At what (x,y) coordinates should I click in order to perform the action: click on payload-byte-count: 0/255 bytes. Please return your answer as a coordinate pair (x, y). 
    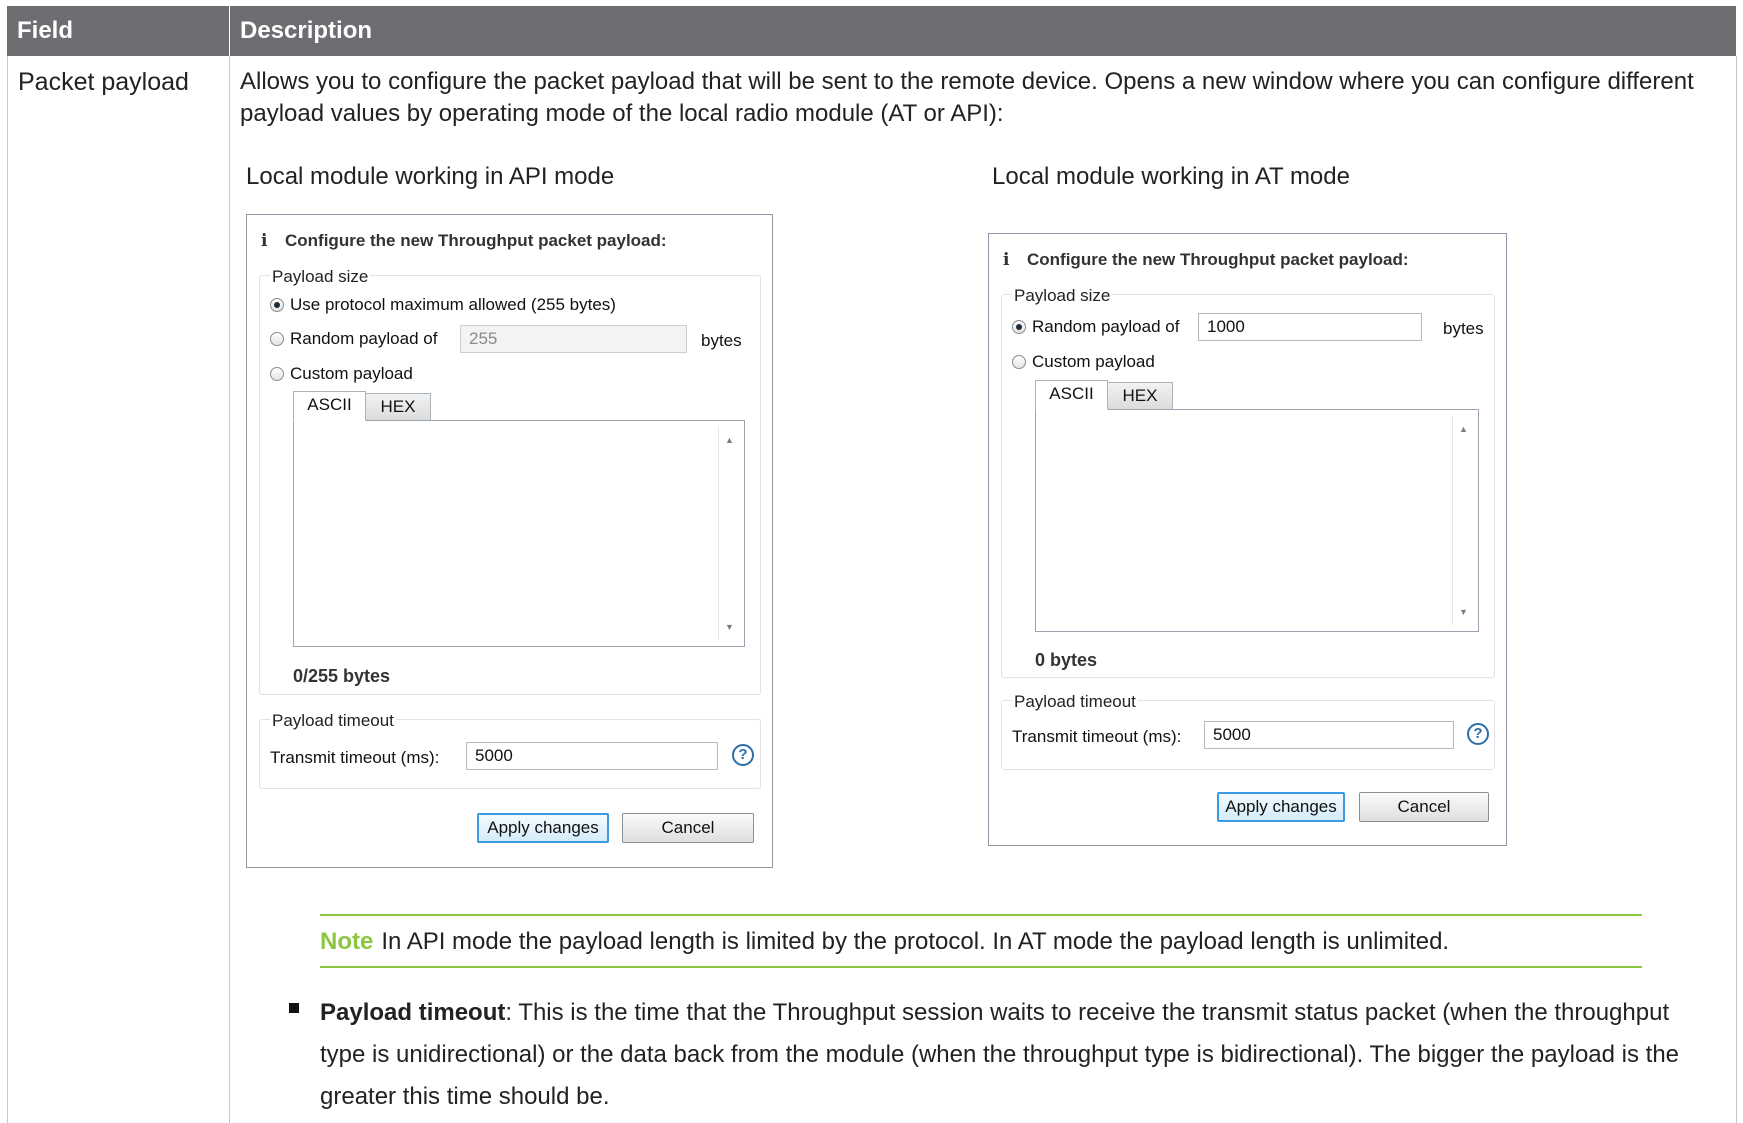
    Looking at the image, I should click on (342, 676).